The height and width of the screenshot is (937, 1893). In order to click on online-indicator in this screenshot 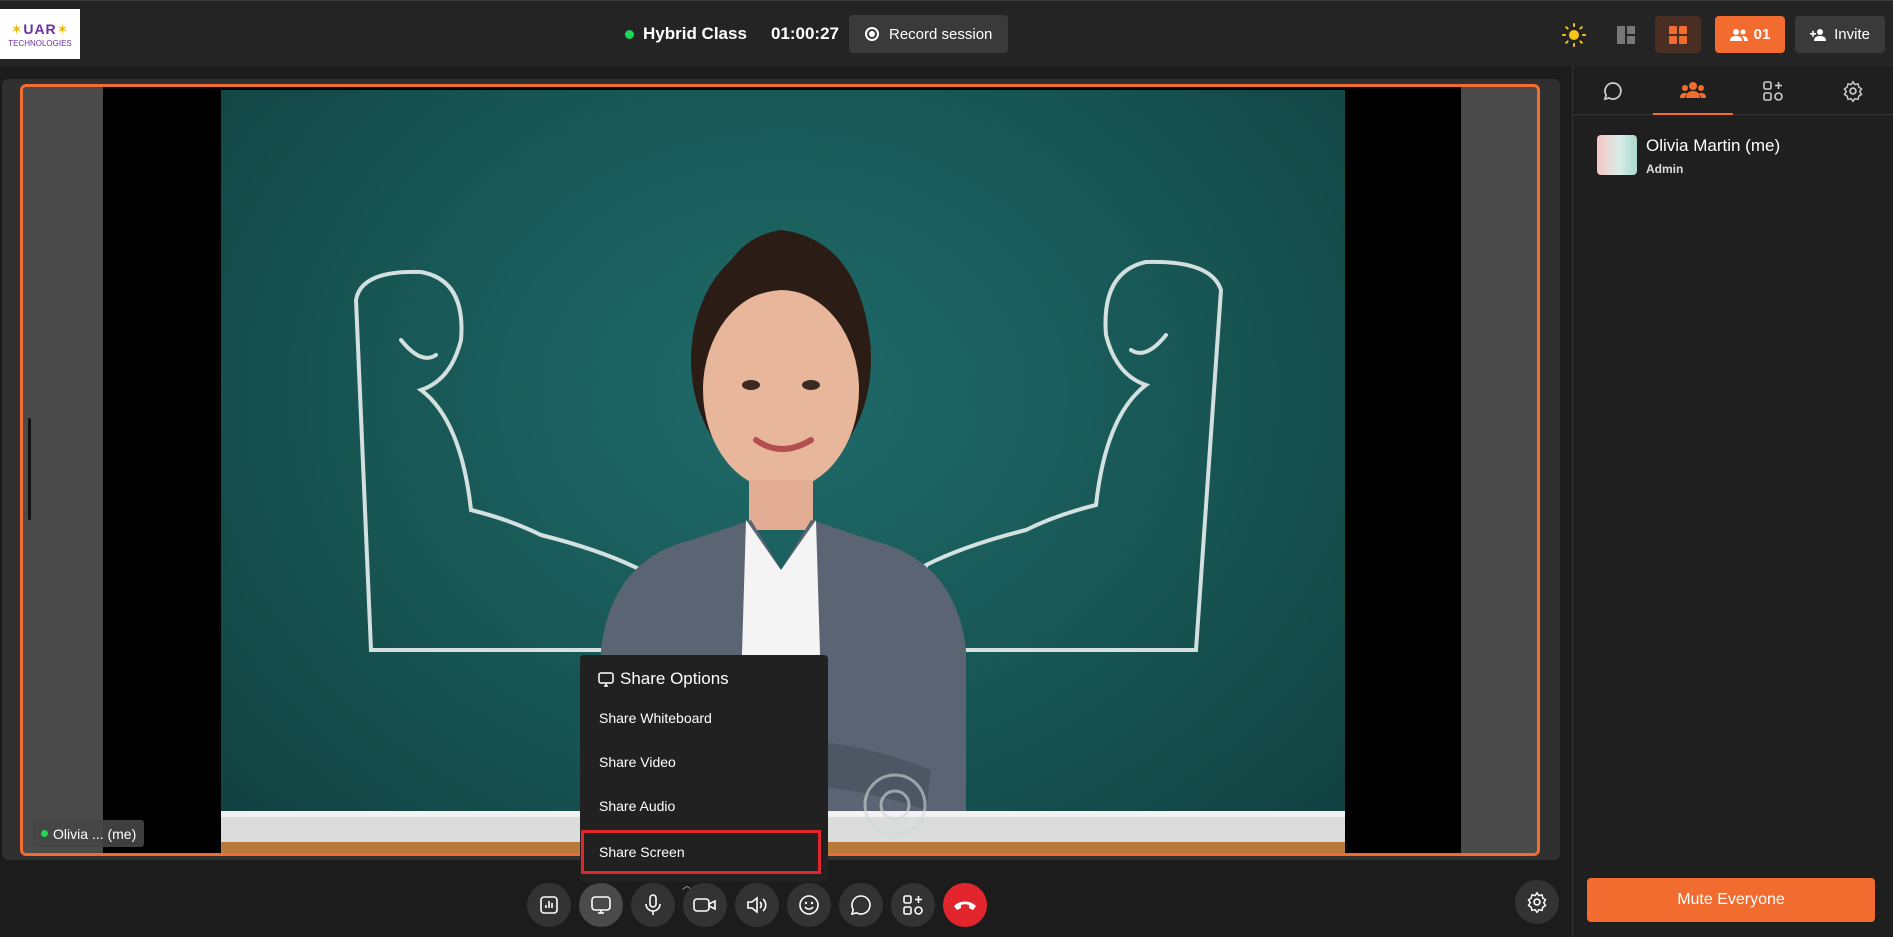, I will do `click(44, 833)`.